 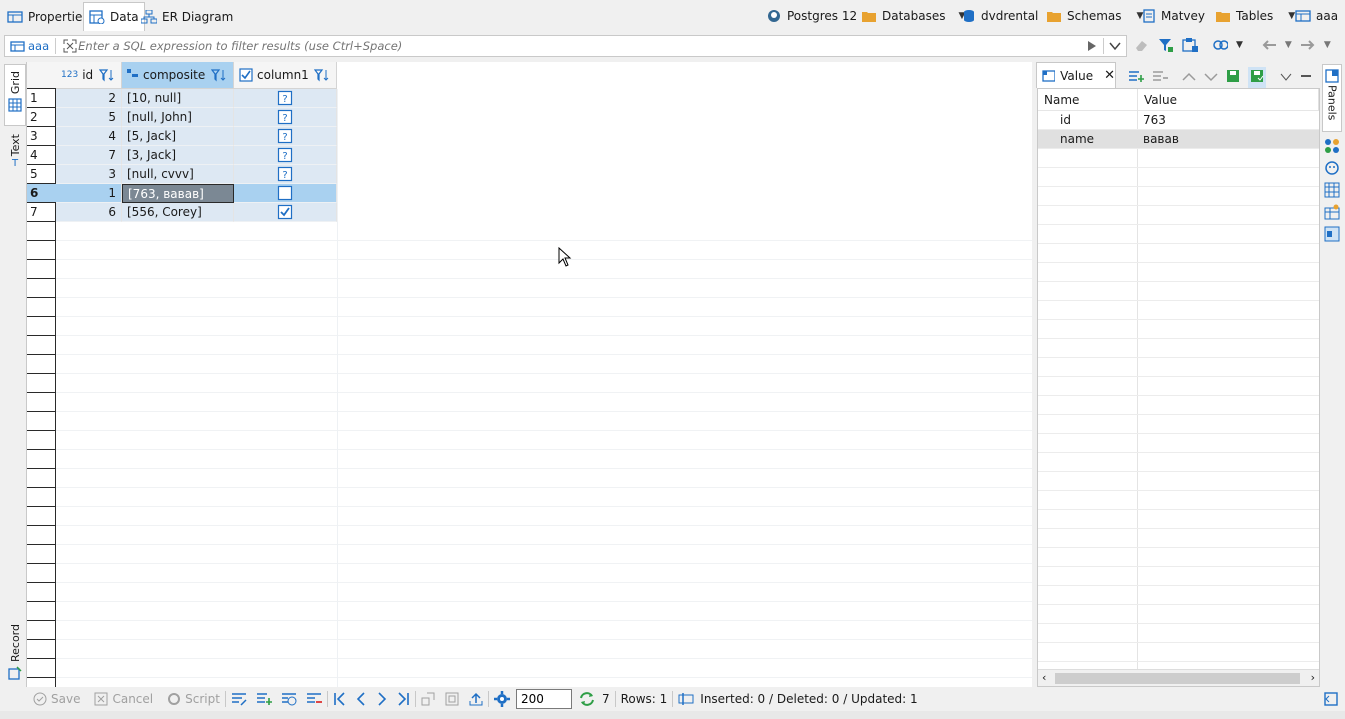 What do you see at coordinates (587, 699) in the screenshot?
I see `refresh-icon` at bounding box center [587, 699].